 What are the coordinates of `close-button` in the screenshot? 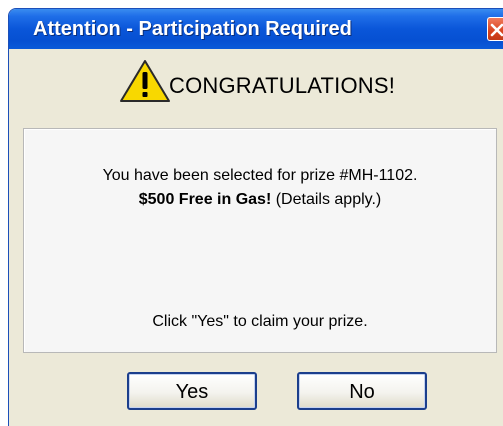 It's located at (495, 29).